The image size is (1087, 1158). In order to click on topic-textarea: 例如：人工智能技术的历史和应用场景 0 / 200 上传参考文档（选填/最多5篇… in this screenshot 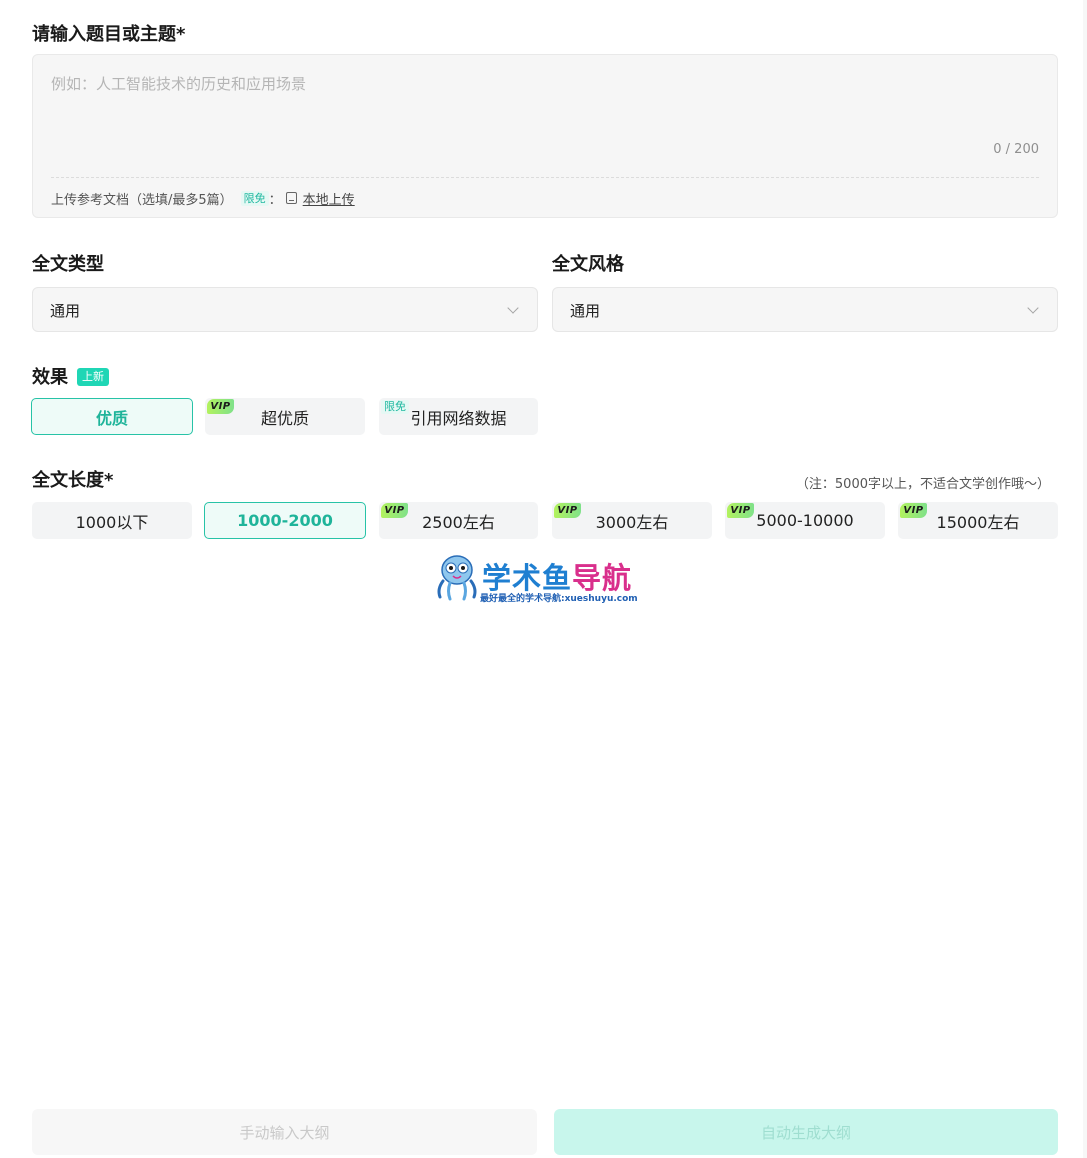, I will do `click(545, 136)`.